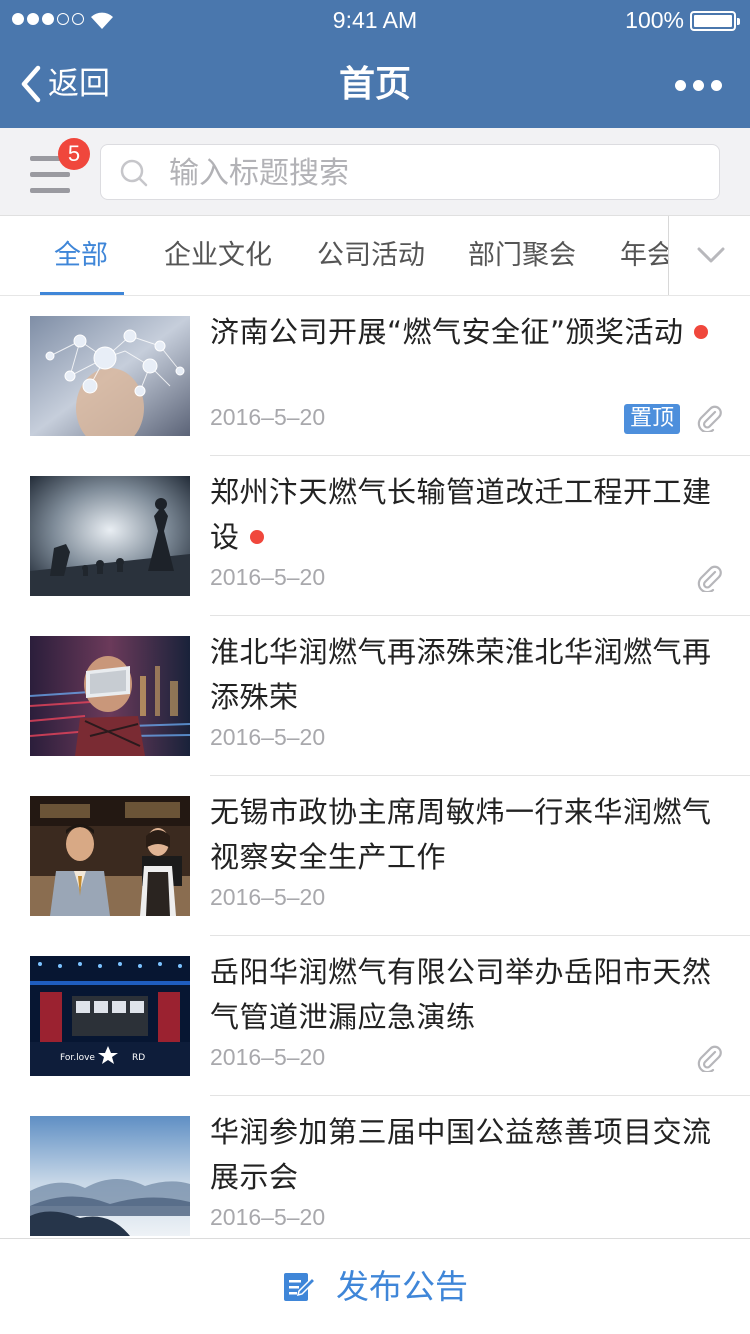 The height and width of the screenshot is (1334, 750). What do you see at coordinates (81, 256) in the screenshot?
I see `tab-all: 全部` at bounding box center [81, 256].